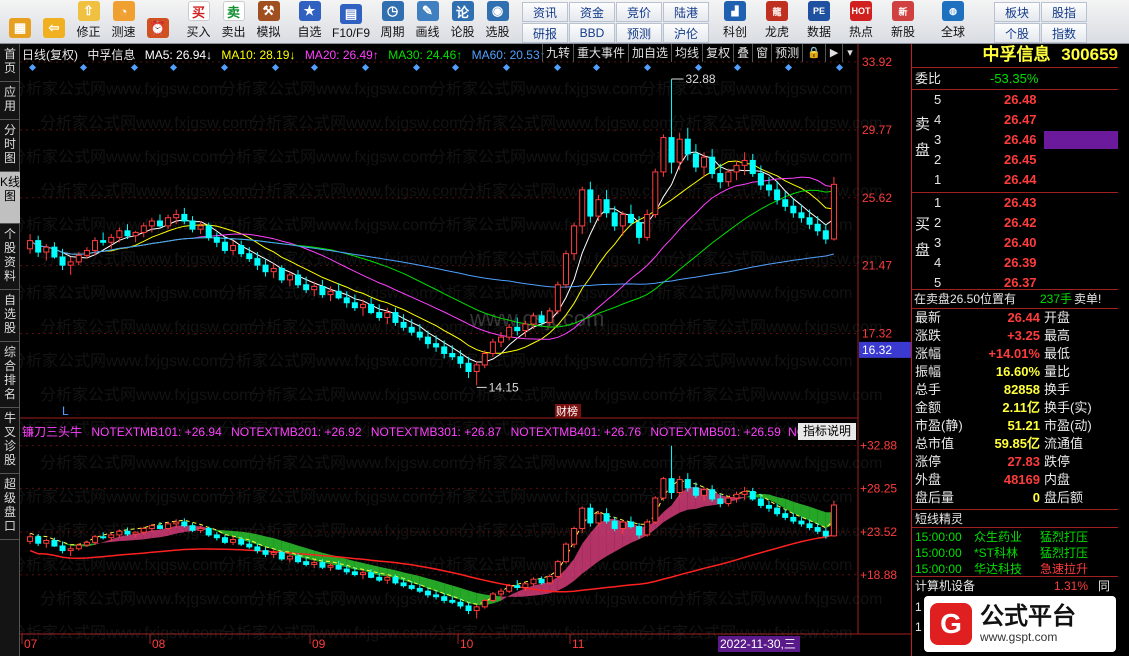  Describe the element at coordinates (88, 22) in the screenshot. I see `toolbar-modify-button: ⇧ 修正` at that location.